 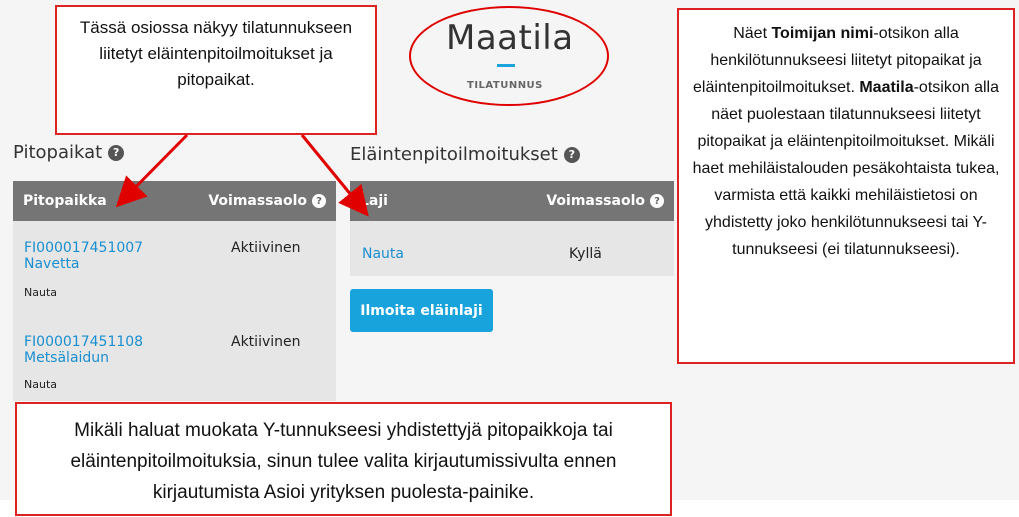 What do you see at coordinates (83, 342) in the screenshot?
I see `pitopaikka-id-link: FI000017451108` at bounding box center [83, 342].